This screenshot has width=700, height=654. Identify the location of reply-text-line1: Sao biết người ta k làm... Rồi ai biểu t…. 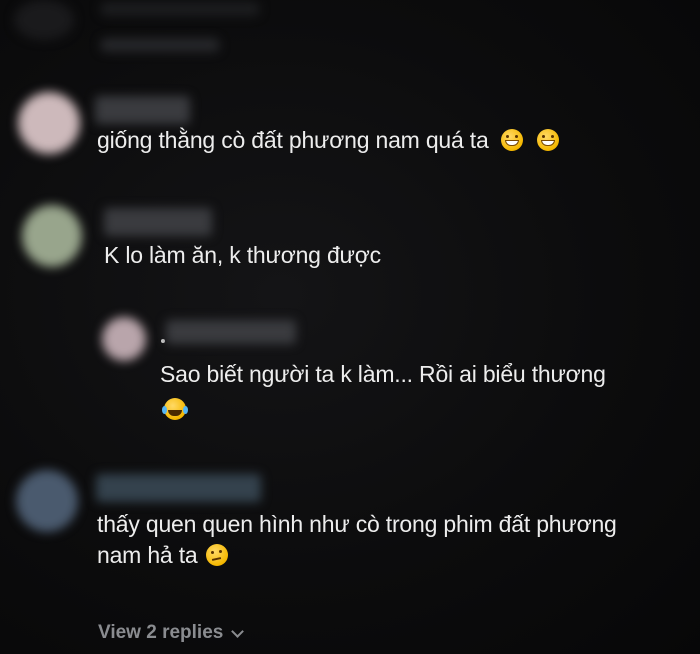
(383, 374).